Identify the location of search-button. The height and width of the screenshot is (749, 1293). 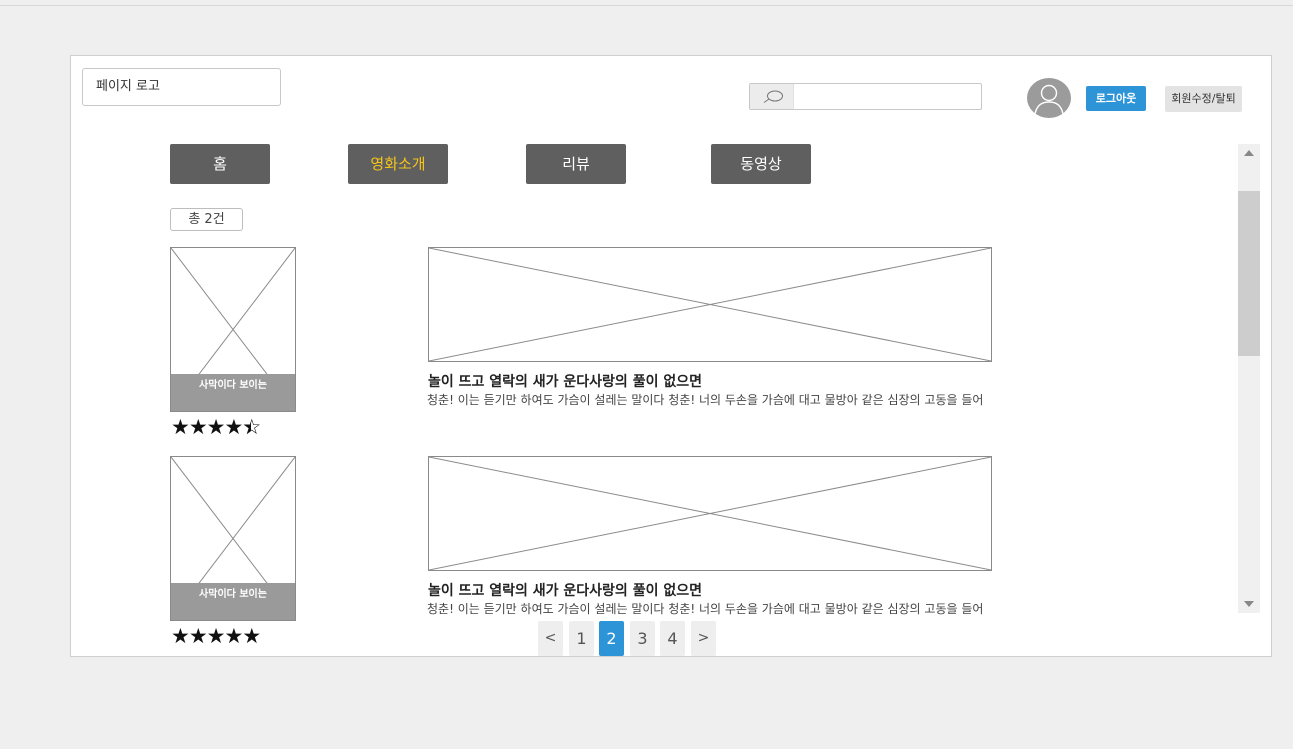
(772, 96).